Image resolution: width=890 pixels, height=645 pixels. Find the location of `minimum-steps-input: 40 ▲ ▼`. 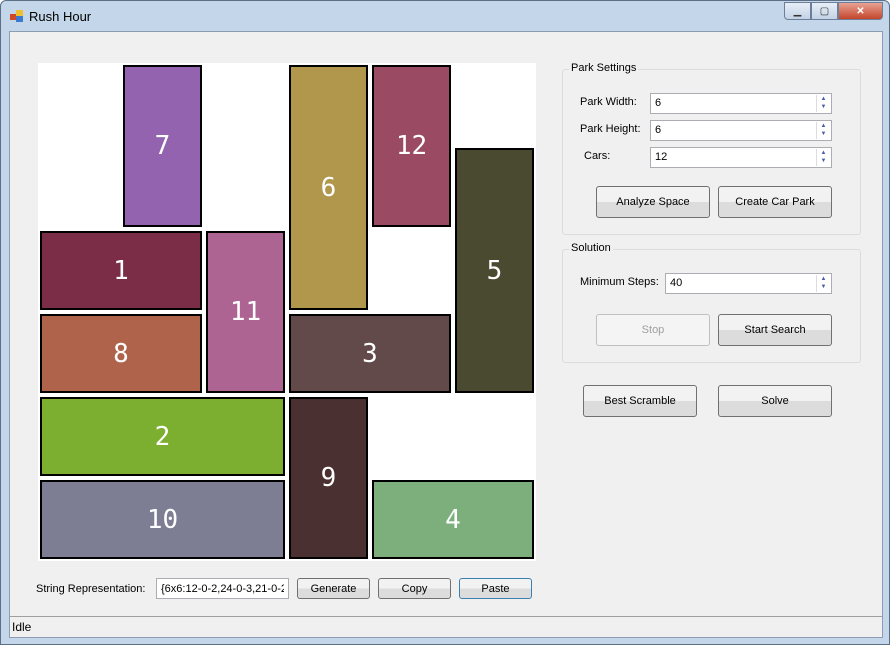

minimum-steps-input: 40 ▲ ▼ is located at coordinates (748, 283).